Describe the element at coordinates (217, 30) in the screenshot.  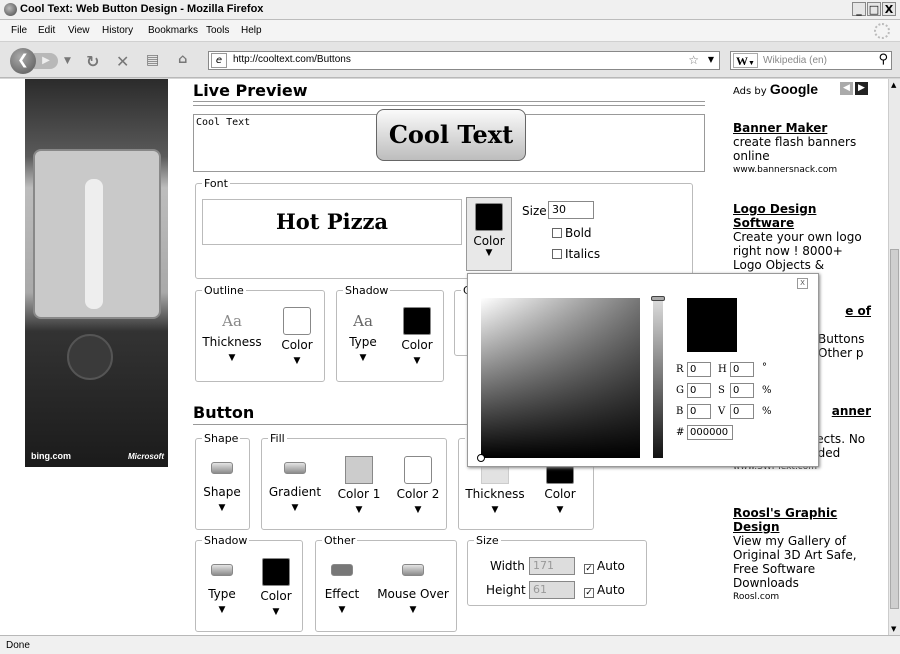
I see `menu-tools: Tools` at that location.